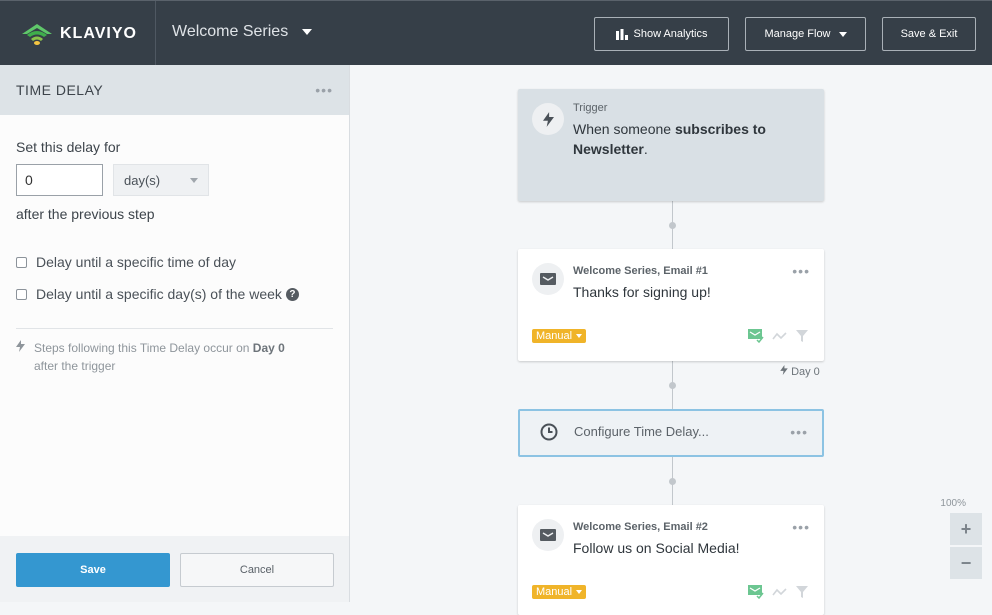 The height and width of the screenshot is (615, 992). I want to click on note-suffix: after the trigger, so click(75, 366).